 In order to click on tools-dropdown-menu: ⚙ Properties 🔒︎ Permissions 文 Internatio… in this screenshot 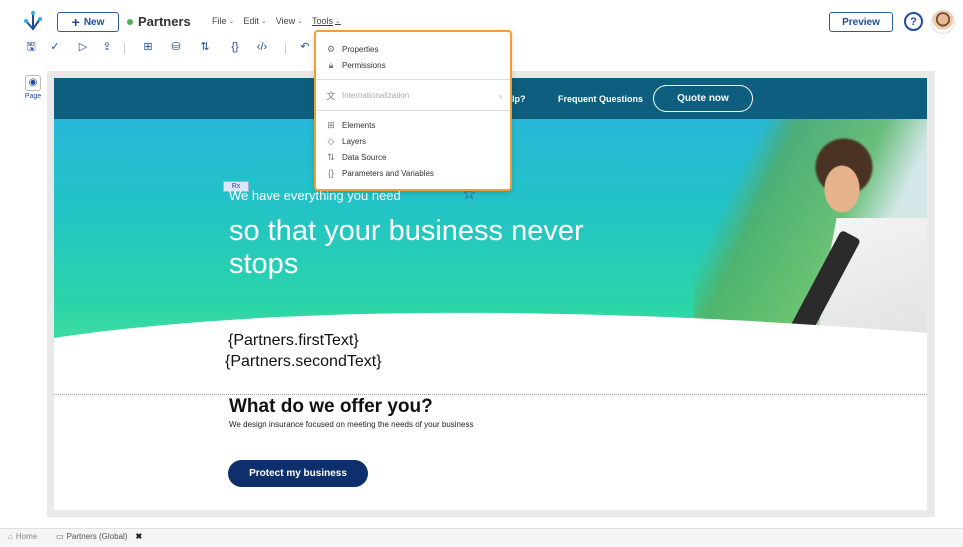, I will do `click(413, 110)`.